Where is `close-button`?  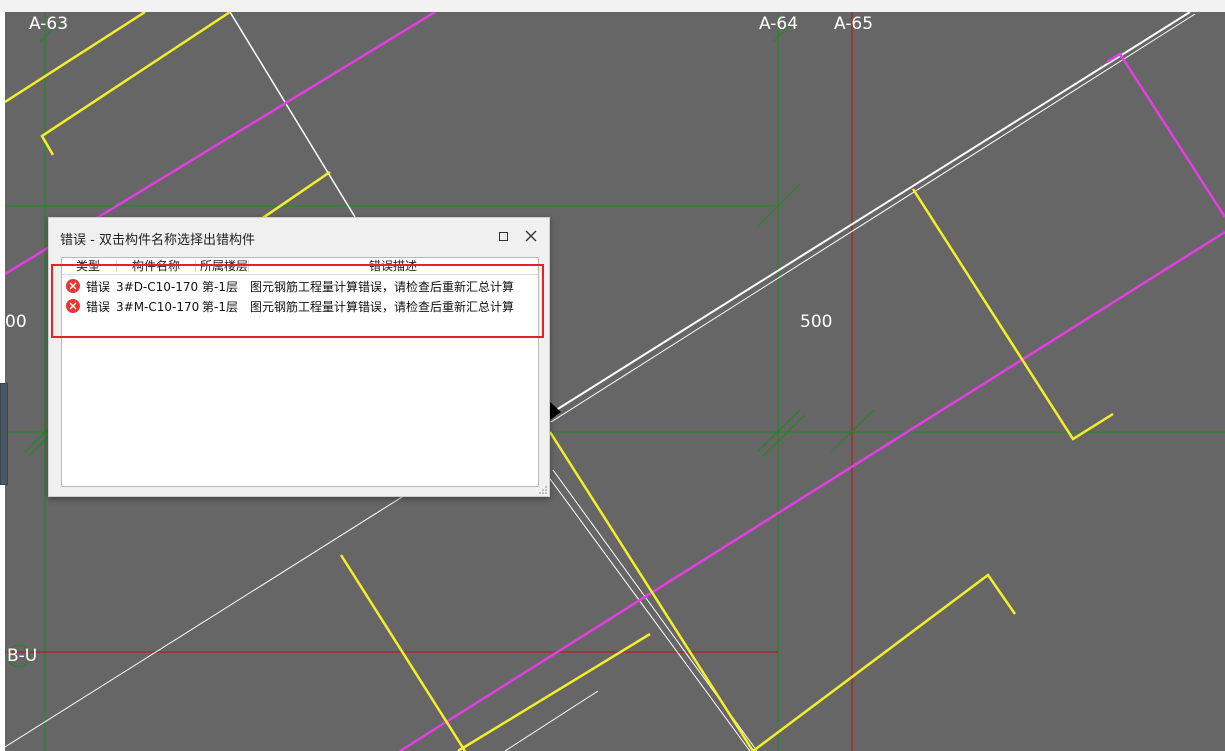 close-button is located at coordinates (531, 236).